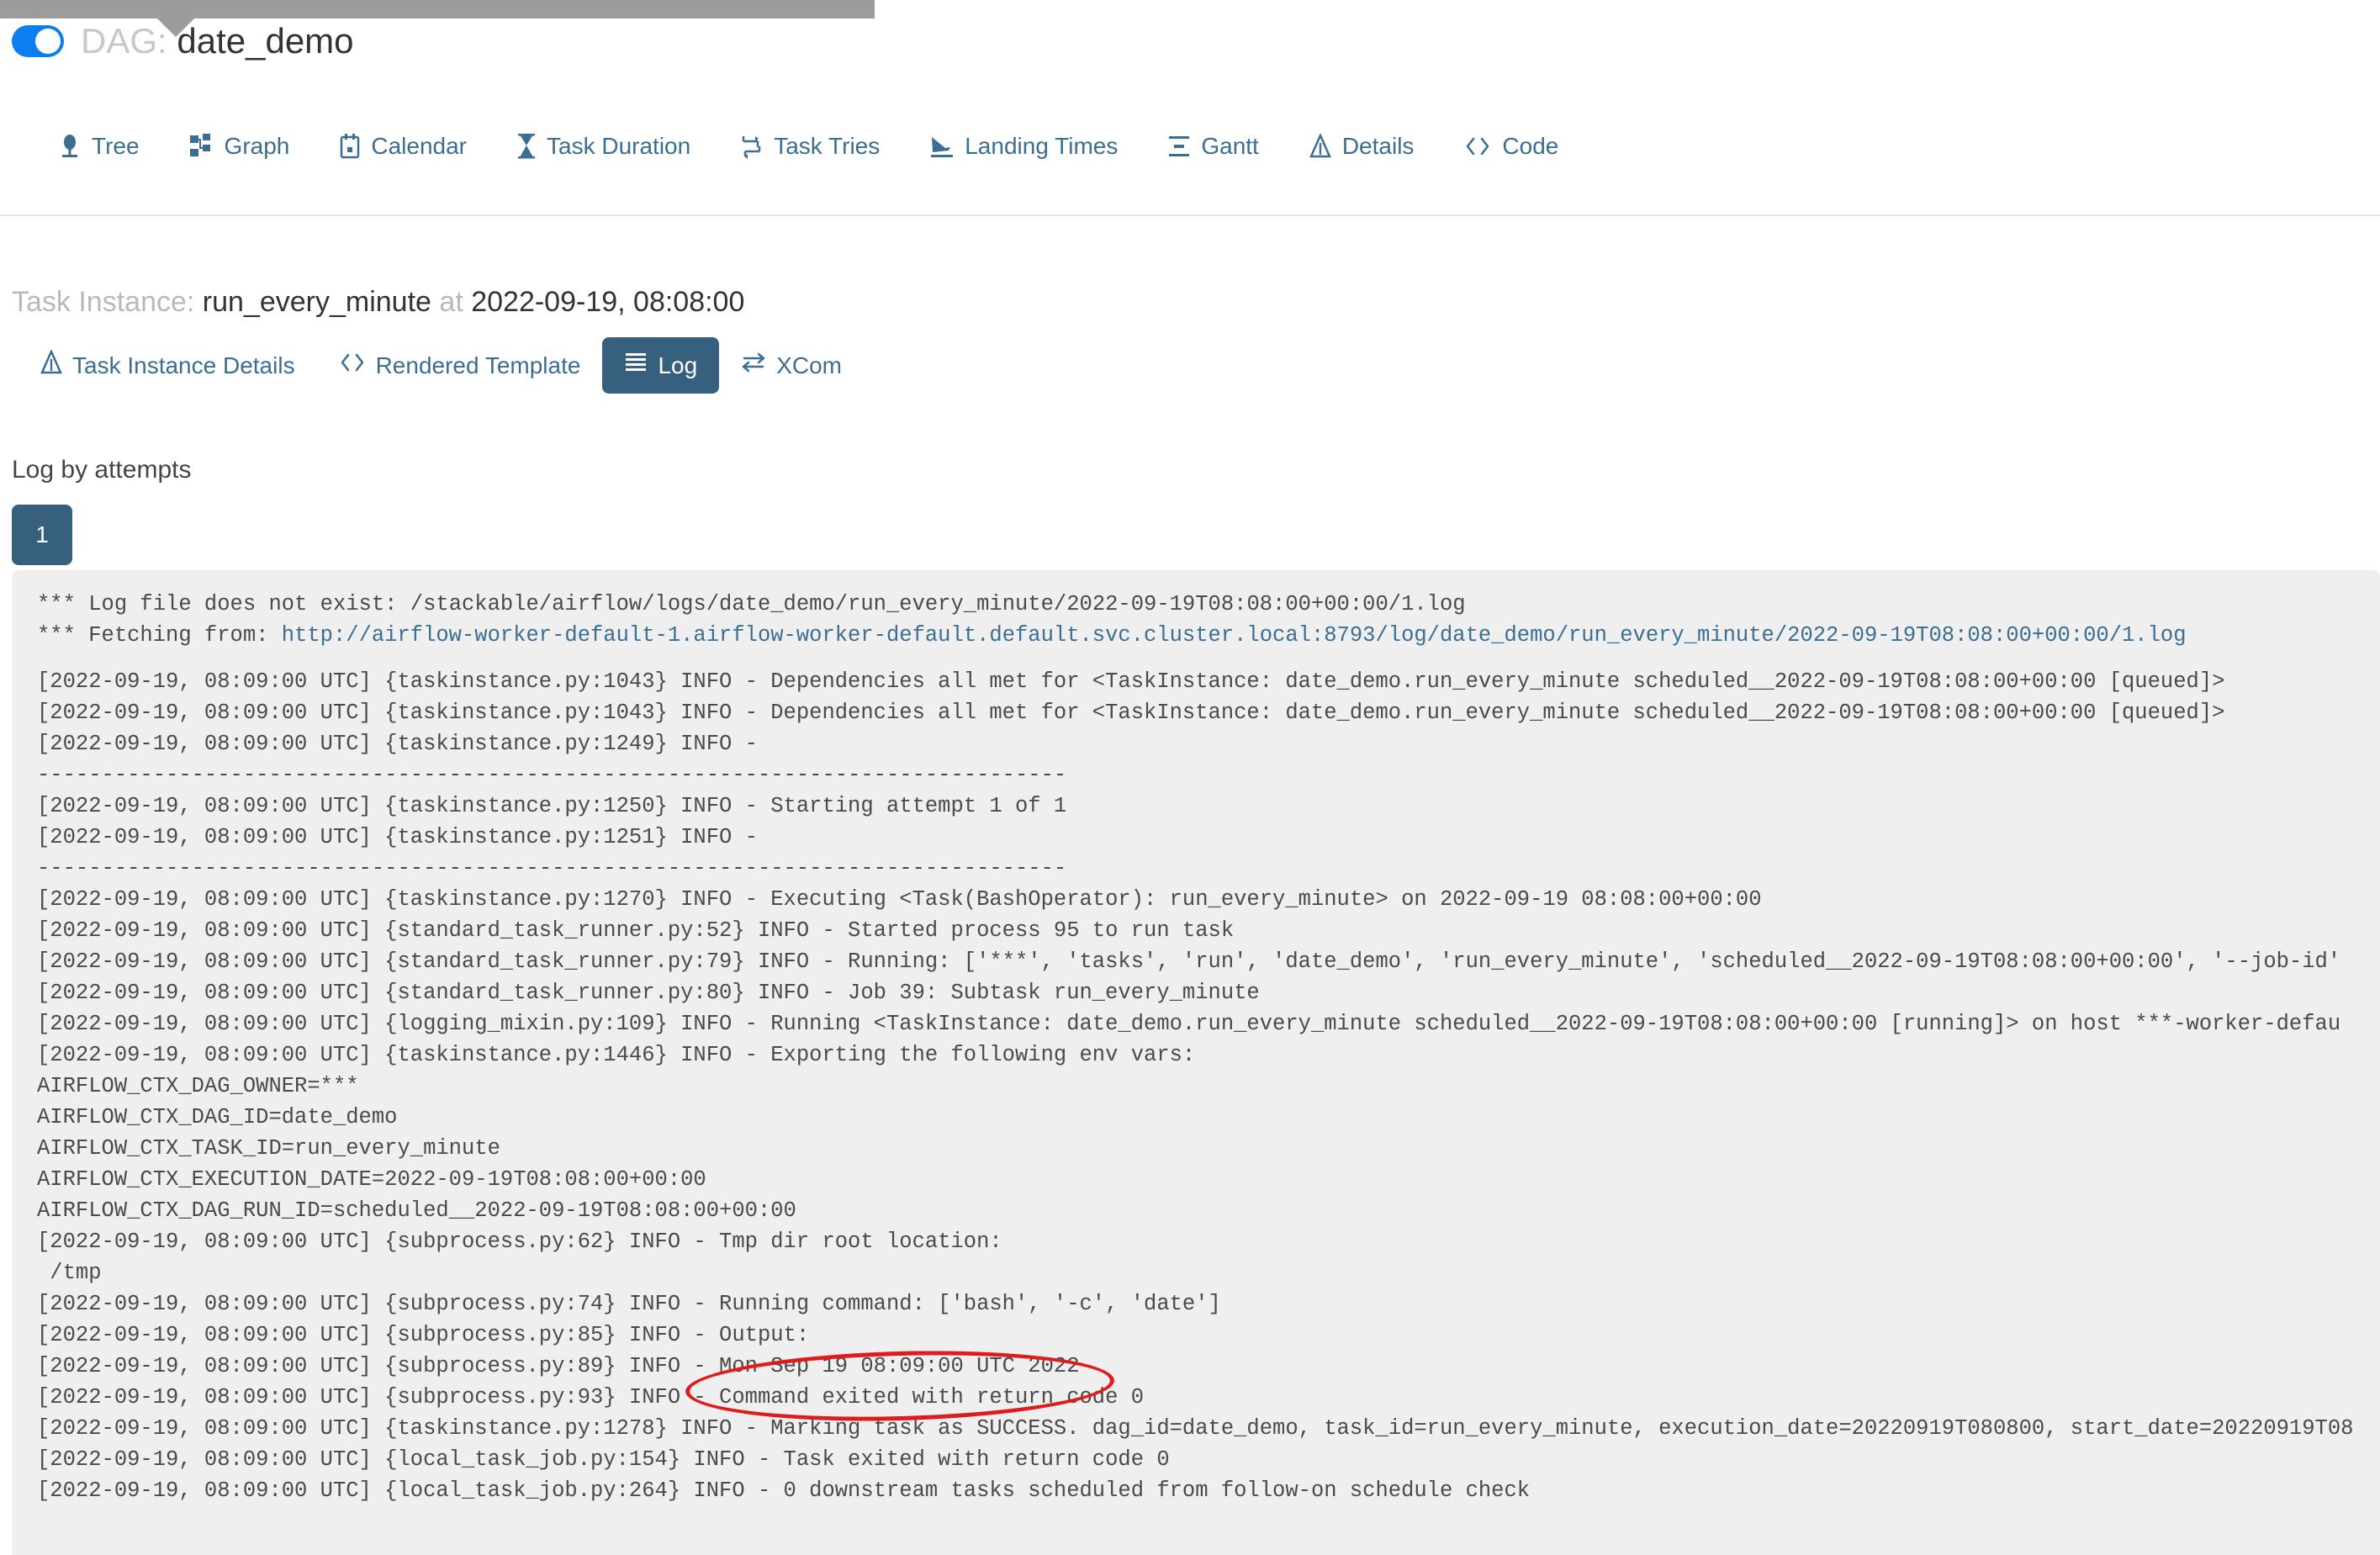  Describe the element at coordinates (316, 302) in the screenshot. I see `task-instance-task-id: run_every_minute` at that location.